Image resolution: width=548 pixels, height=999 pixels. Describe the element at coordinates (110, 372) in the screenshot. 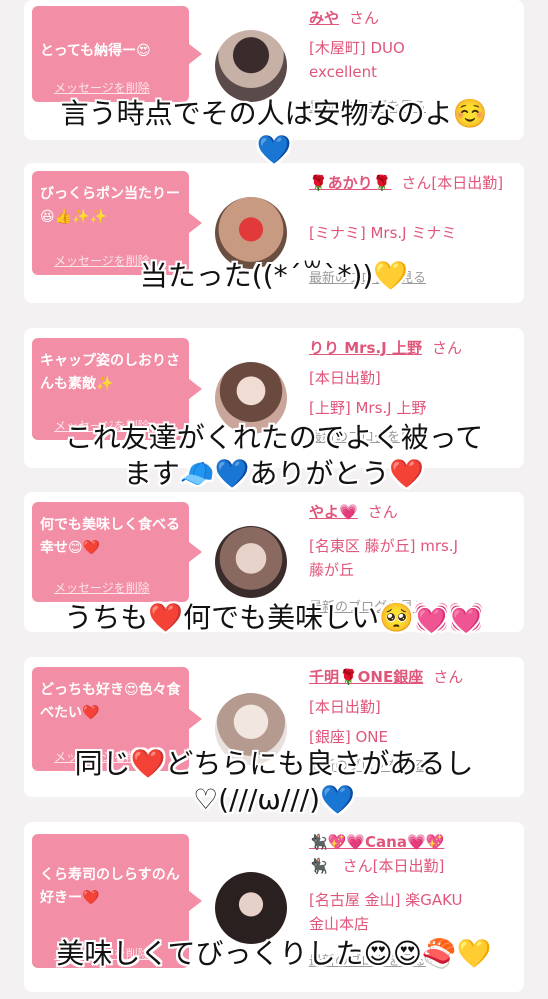

I see `message-text: キャップ姿のしおりさんも素敵✨` at that location.